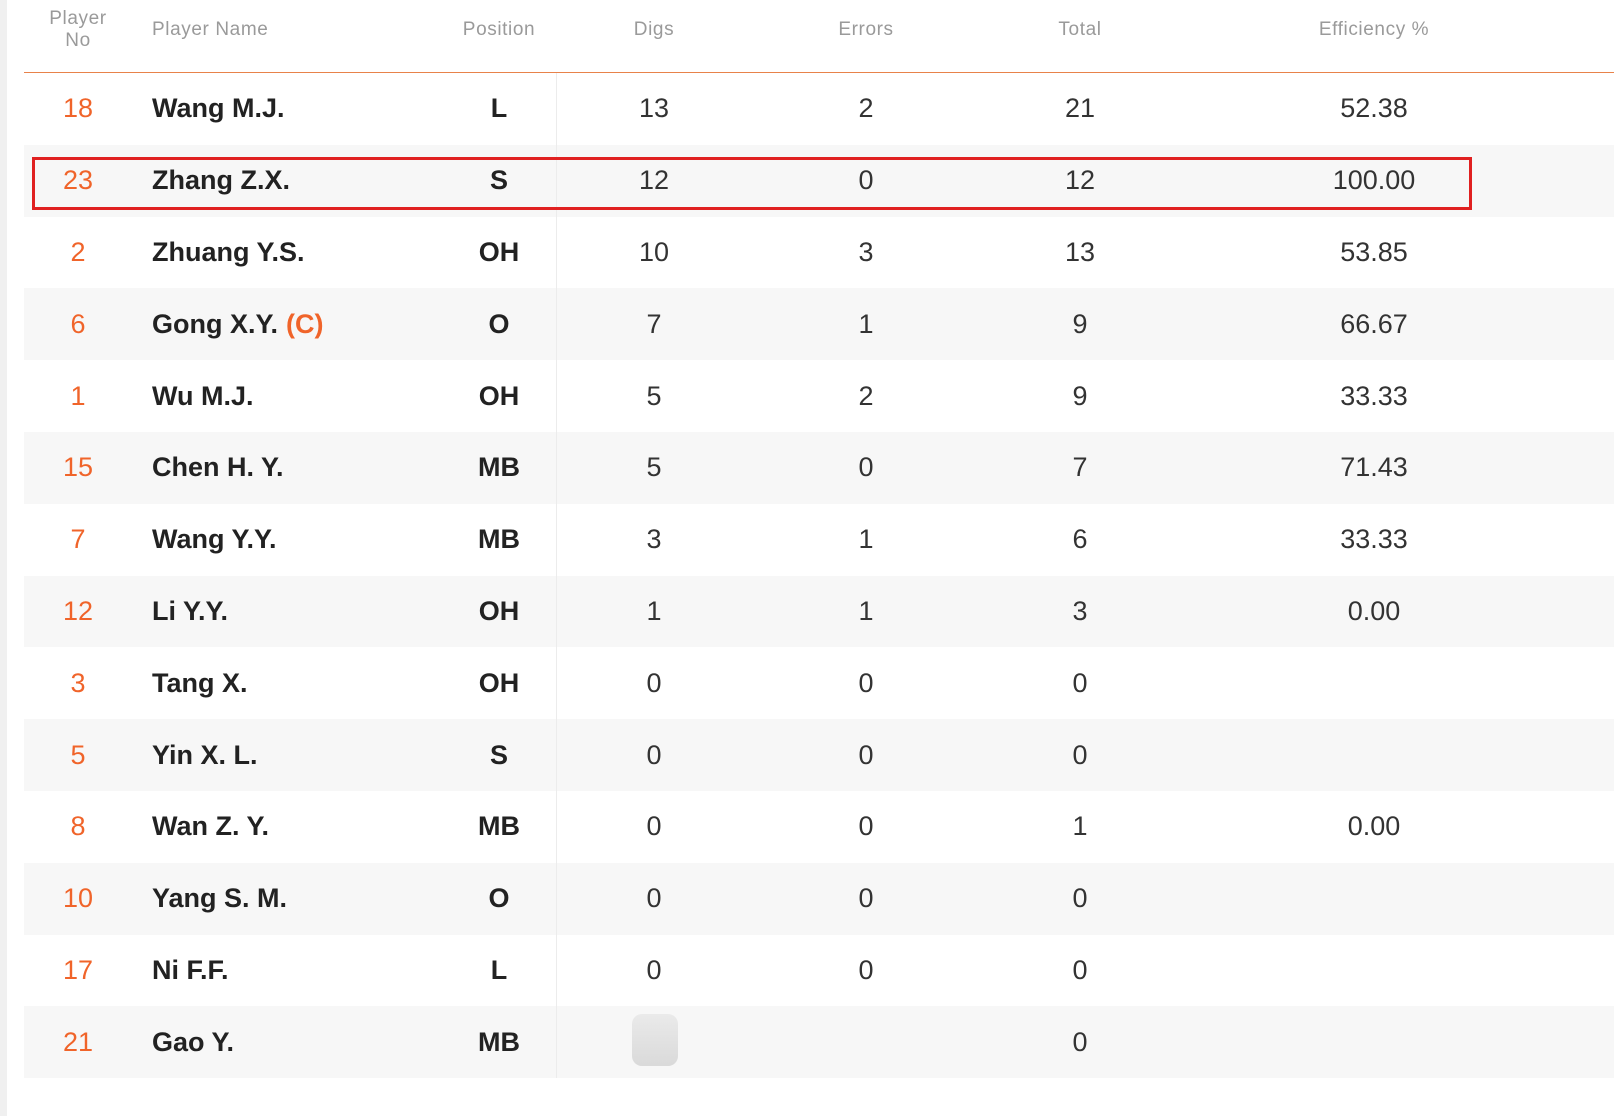  Describe the element at coordinates (218, 467) in the screenshot. I see `player-name: Chen H. Y.` at that location.